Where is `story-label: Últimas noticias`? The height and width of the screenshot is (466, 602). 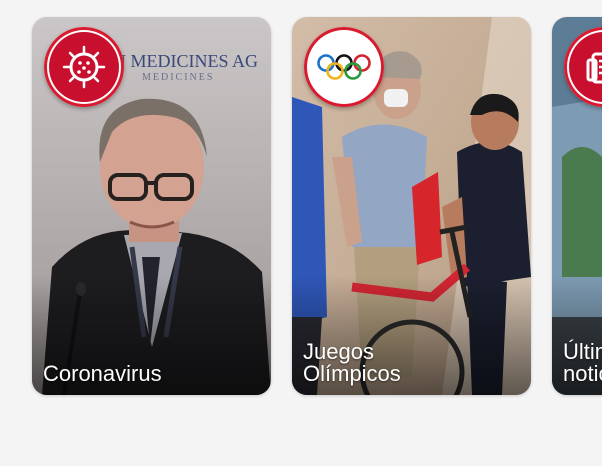 story-label: Últimas noticias is located at coordinates (582, 362).